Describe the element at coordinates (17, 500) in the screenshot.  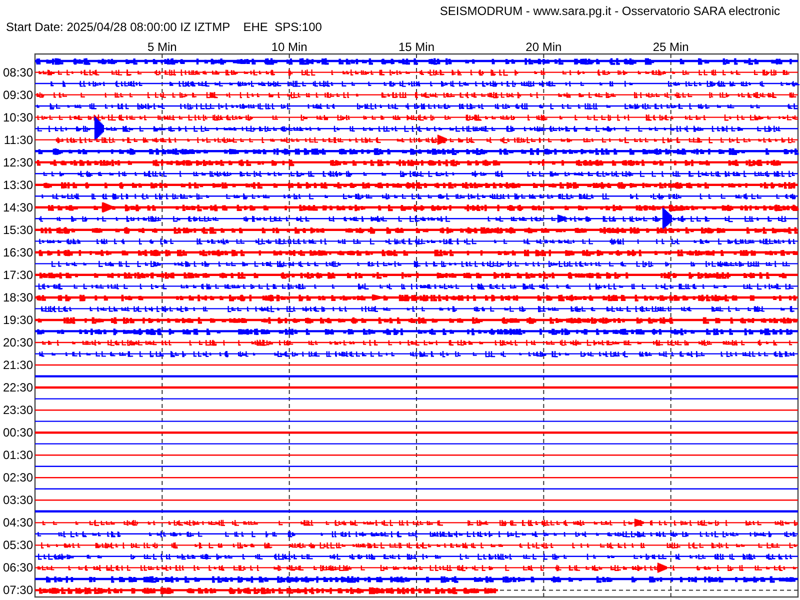
I see `time-label: 03:30` at that location.